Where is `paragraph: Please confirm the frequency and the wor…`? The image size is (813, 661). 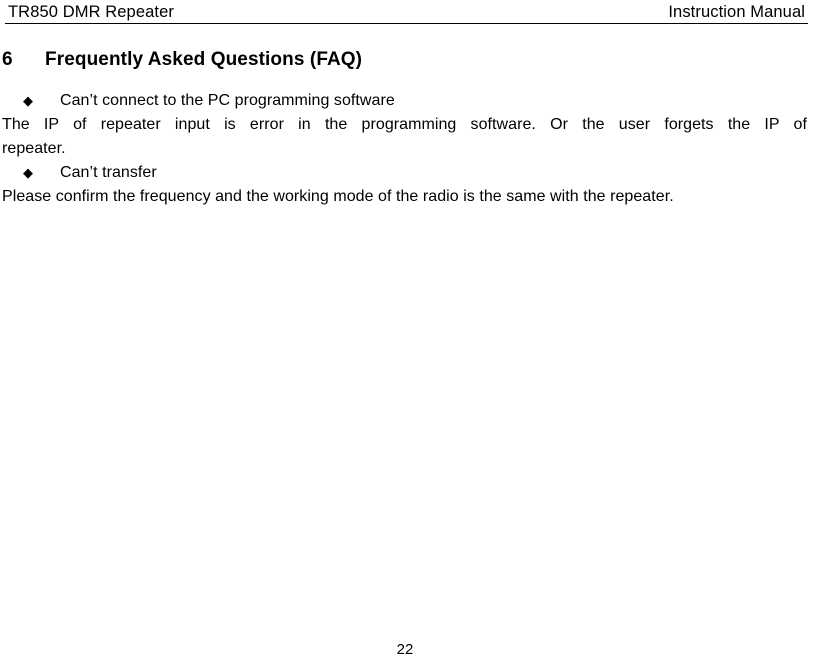 paragraph: Please confirm the frequency and the wor… is located at coordinates (404, 197).